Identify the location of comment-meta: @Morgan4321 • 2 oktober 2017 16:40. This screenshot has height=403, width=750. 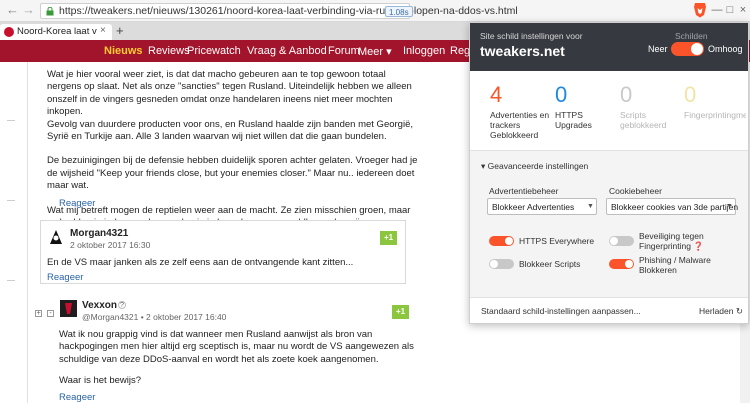
(154, 317).